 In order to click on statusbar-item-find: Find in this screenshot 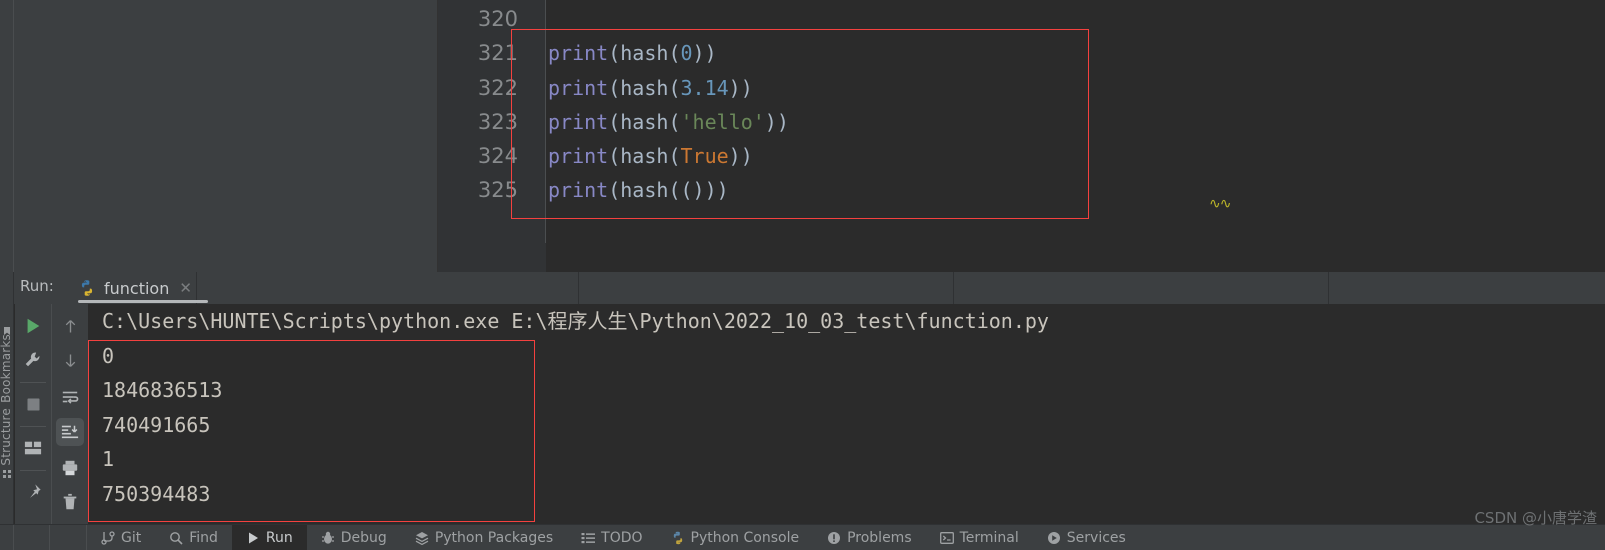, I will do `click(193, 537)`.